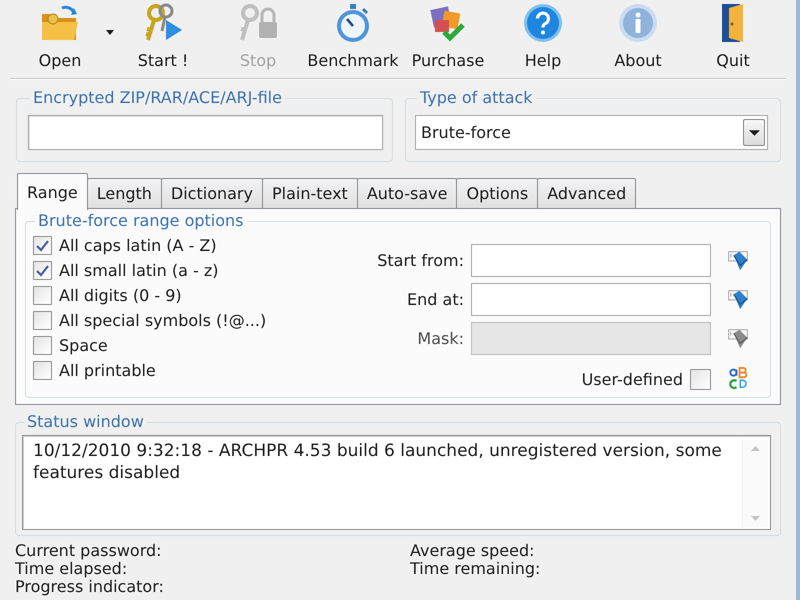 Image resolution: width=800 pixels, height=600 pixels. Describe the element at coordinates (473, 551) in the screenshot. I see `stat-label: Average speed:` at that location.